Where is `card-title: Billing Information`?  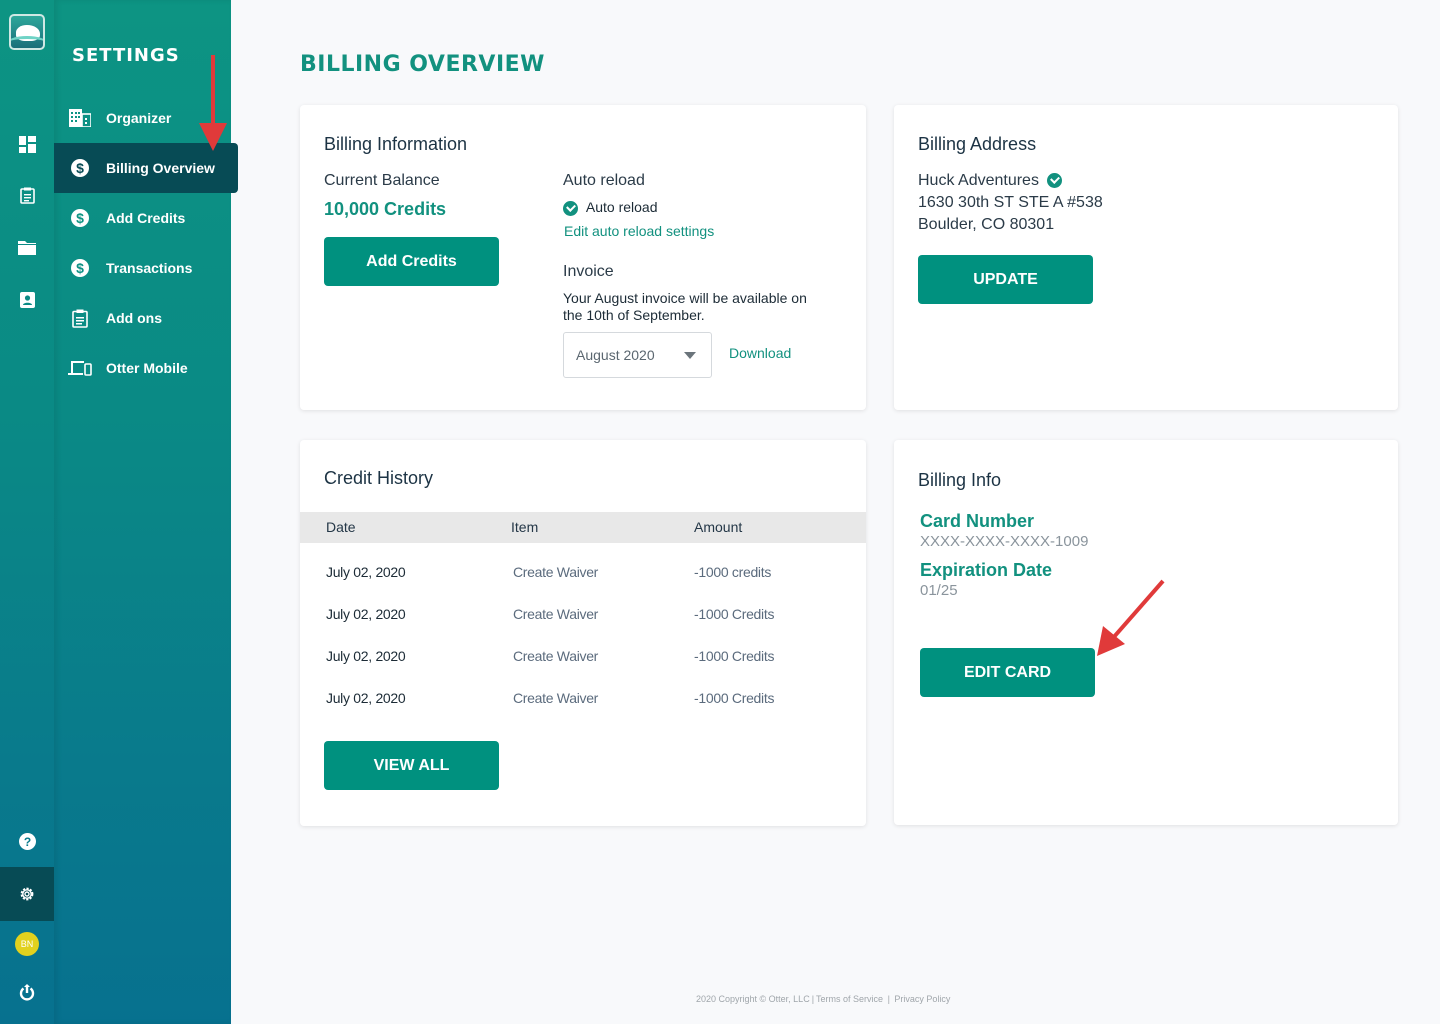
card-title: Billing Information is located at coordinates (396, 144).